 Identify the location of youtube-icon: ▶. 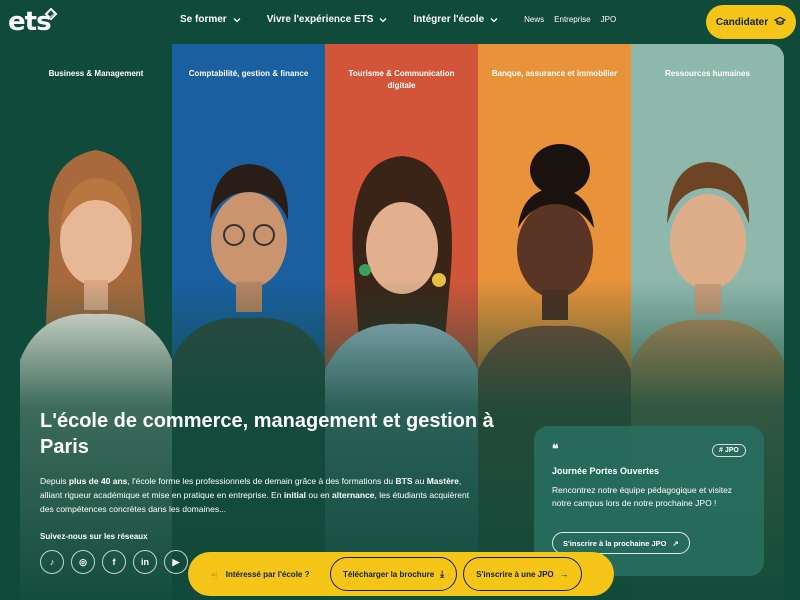
(176, 562).